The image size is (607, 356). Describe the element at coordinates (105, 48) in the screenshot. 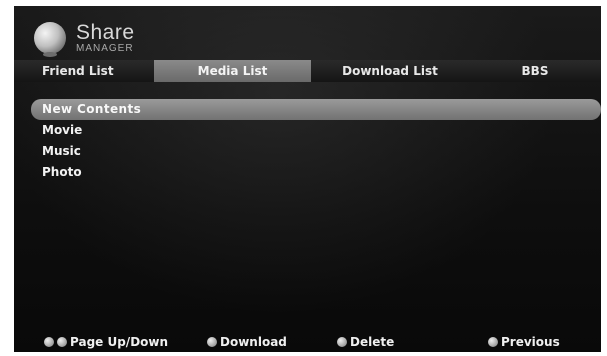

I see `logo-subtitle: MANAGER` at that location.